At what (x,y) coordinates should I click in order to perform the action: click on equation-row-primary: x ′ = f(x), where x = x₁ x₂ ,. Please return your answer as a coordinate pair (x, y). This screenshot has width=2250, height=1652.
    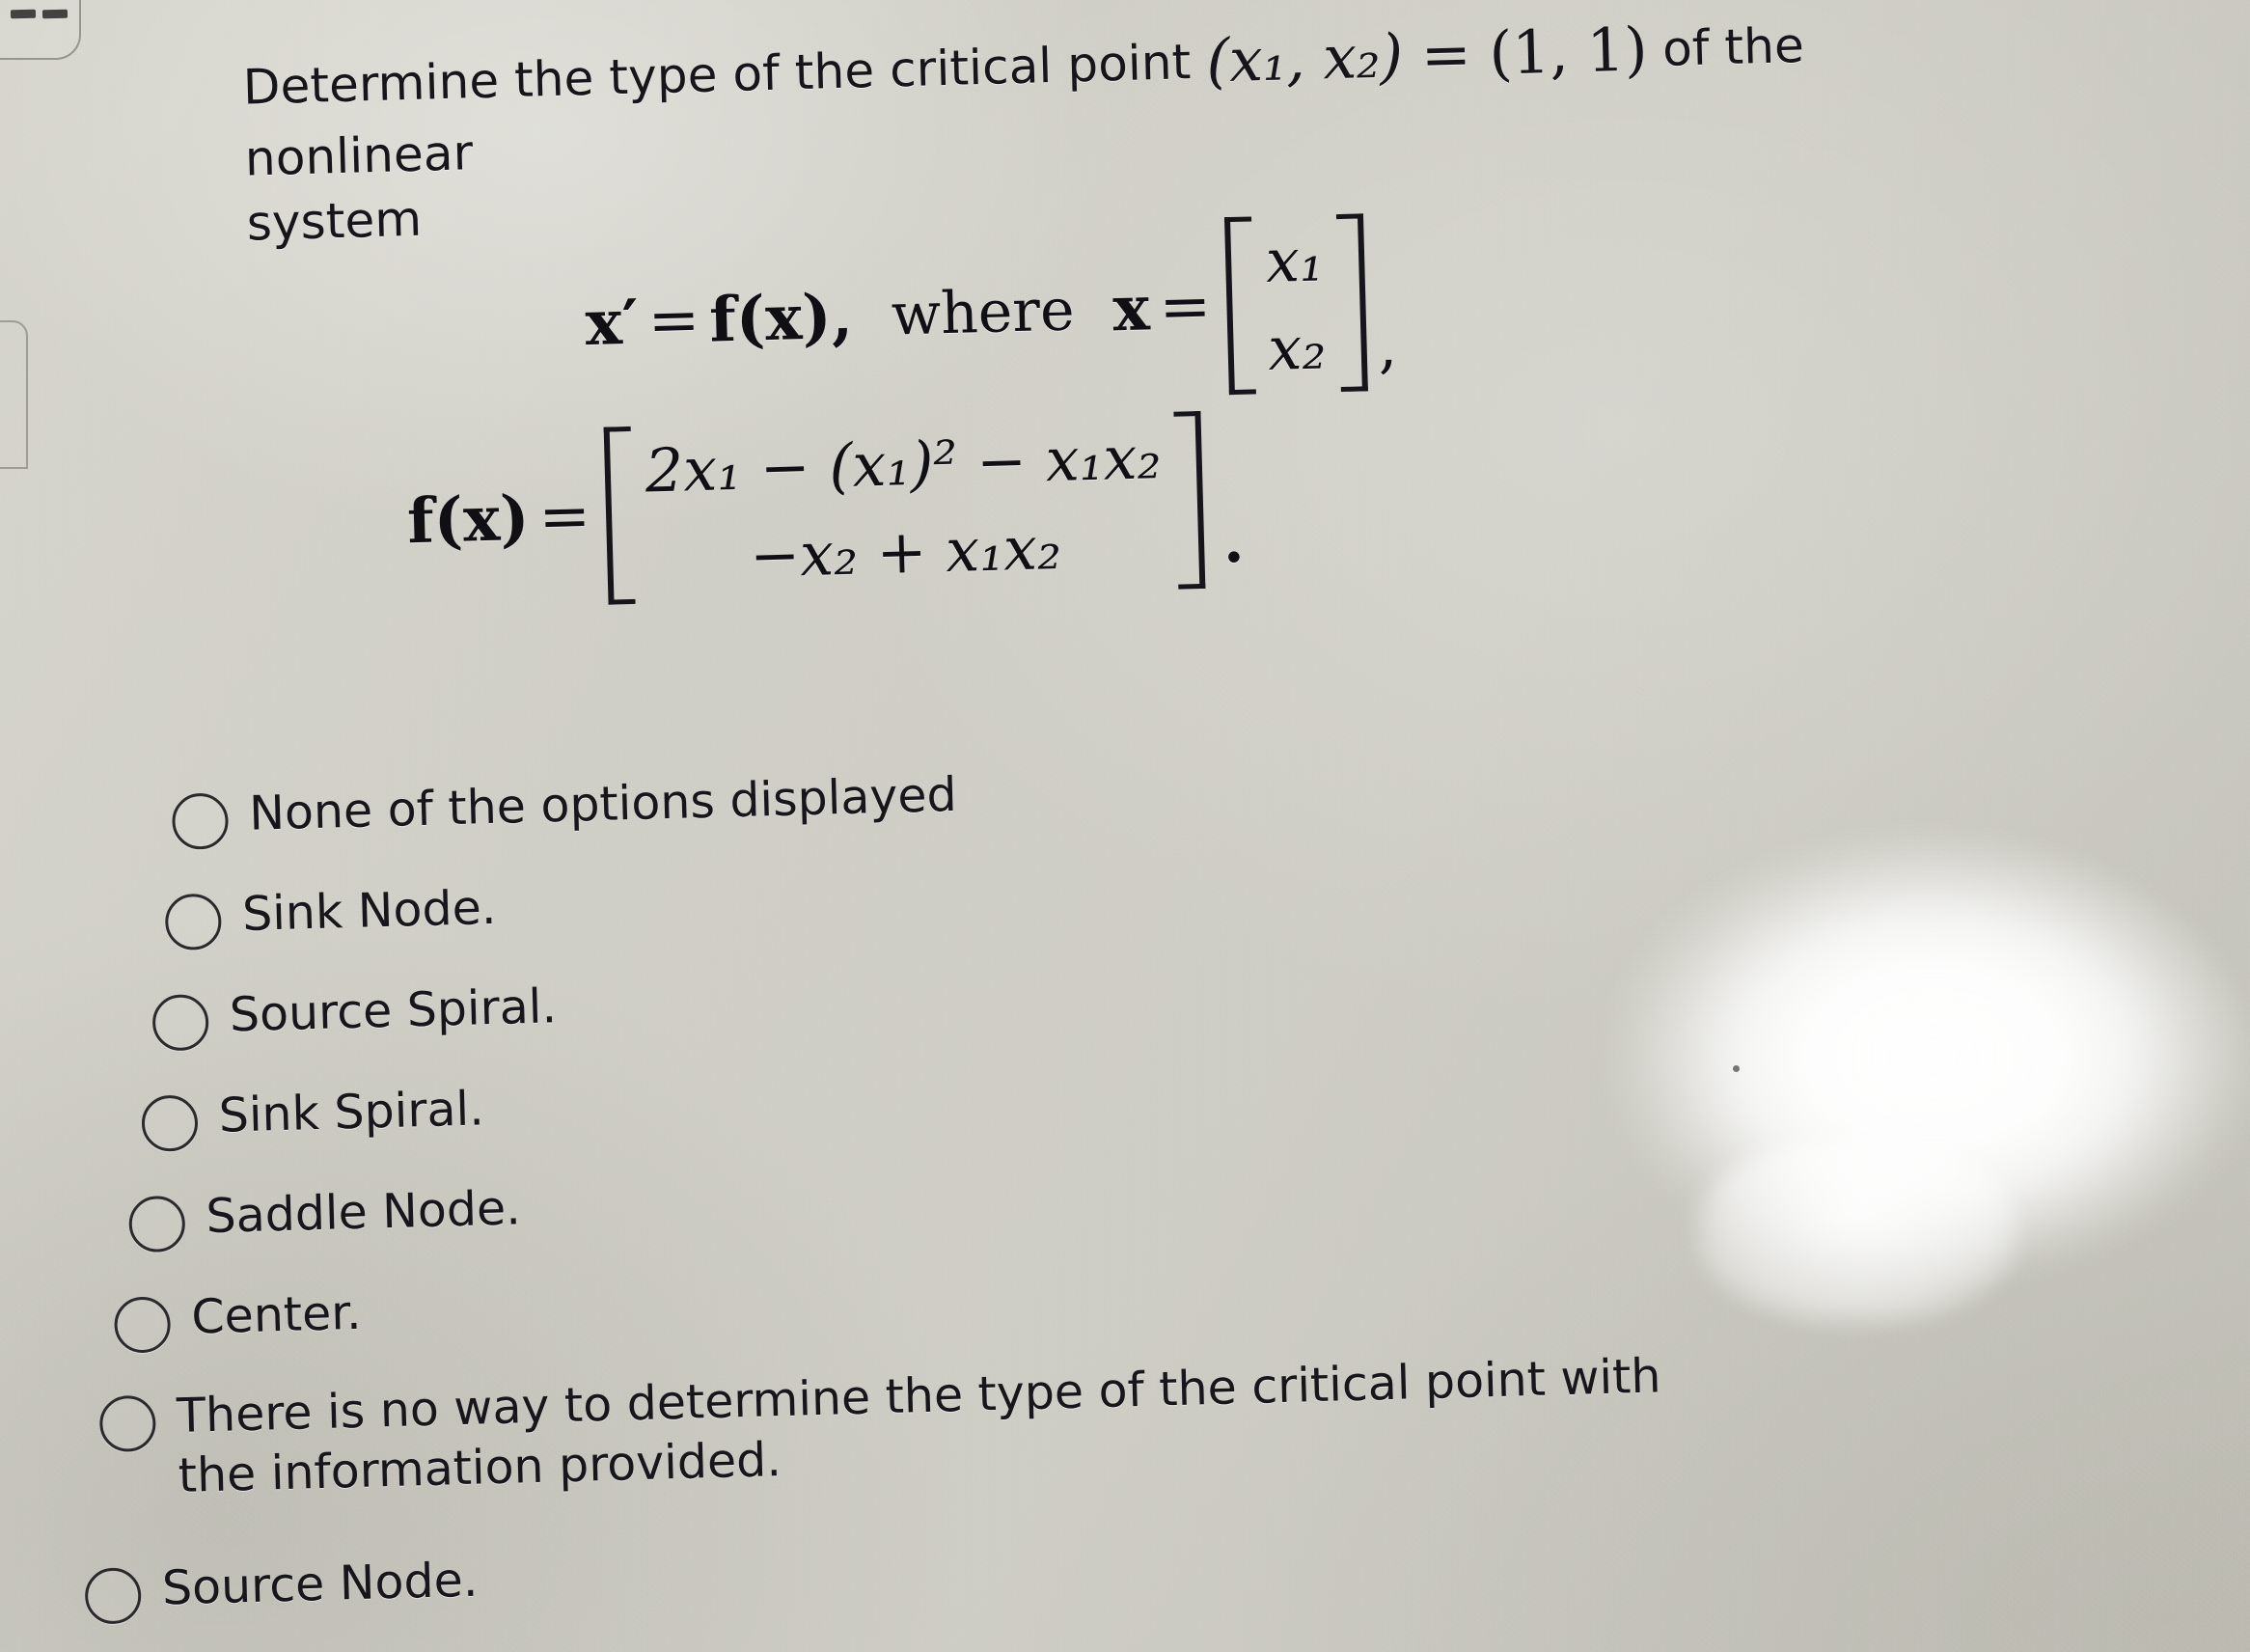
    Looking at the image, I should click on (991, 312).